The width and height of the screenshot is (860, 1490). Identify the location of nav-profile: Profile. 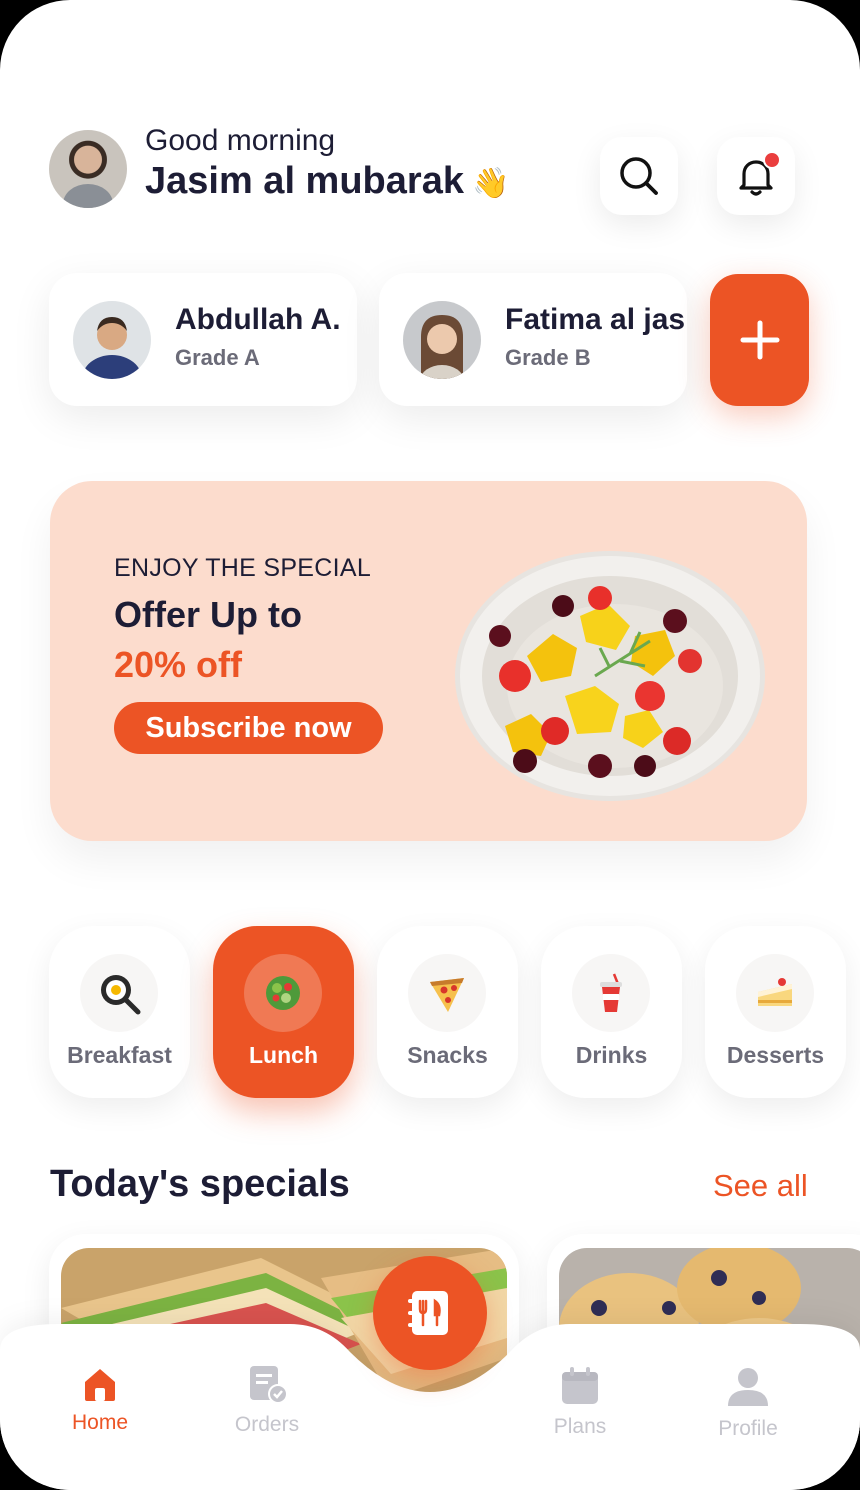
(748, 1403).